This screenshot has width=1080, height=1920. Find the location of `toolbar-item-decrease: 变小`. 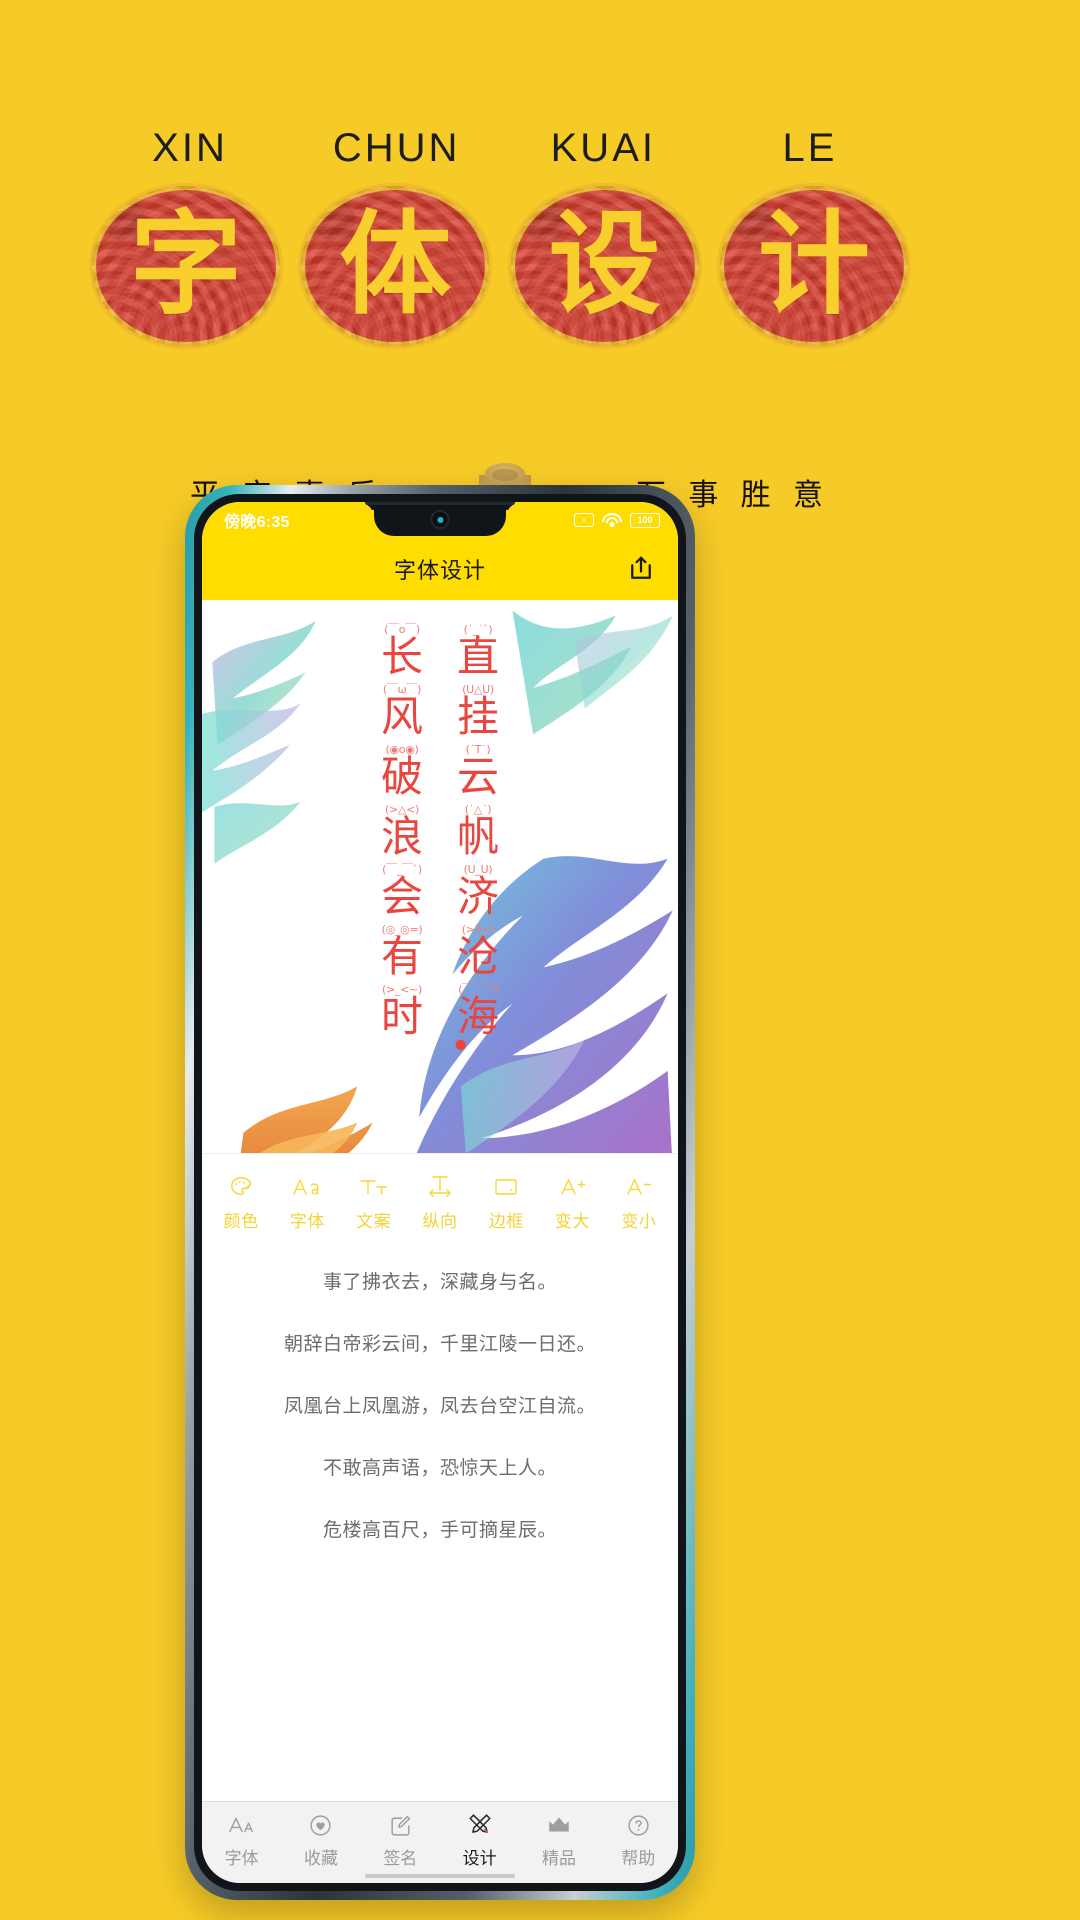

toolbar-item-decrease: 变小 is located at coordinates (639, 1202).